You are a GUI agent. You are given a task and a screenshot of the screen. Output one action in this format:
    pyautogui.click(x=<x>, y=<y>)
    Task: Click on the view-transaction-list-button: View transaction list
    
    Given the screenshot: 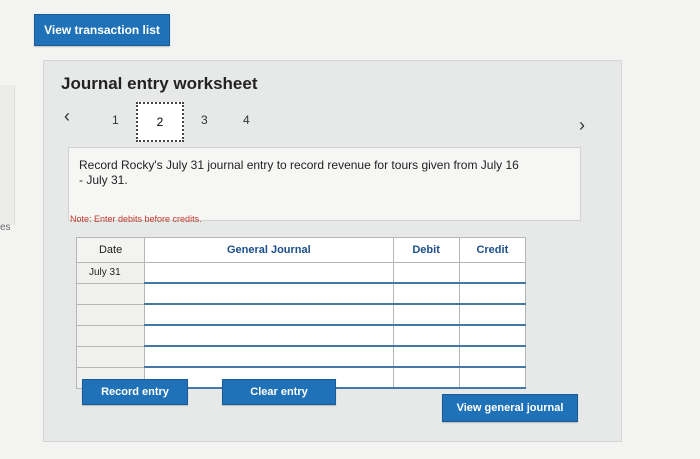 What is the action you would take?
    pyautogui.click(x=102, y=30)
    